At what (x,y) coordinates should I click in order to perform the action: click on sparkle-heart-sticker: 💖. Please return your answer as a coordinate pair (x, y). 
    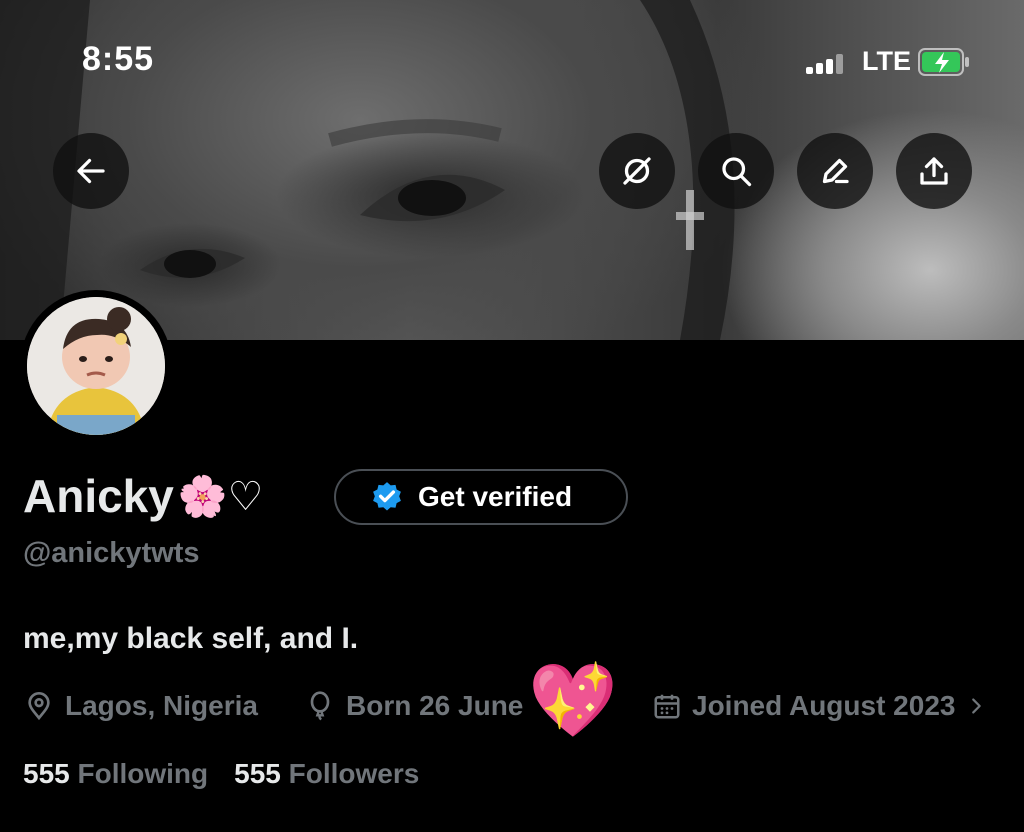
    Looking at the image, I should click on (573, 700).